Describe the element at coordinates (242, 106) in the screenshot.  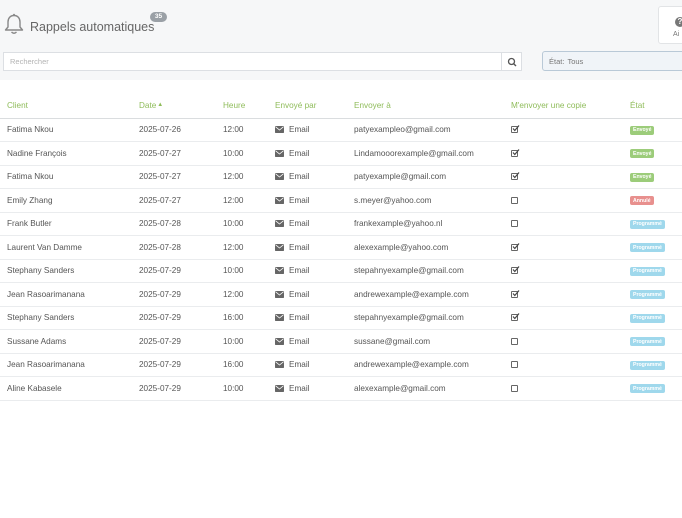
I see `column-header-heure: Heure` at that location.